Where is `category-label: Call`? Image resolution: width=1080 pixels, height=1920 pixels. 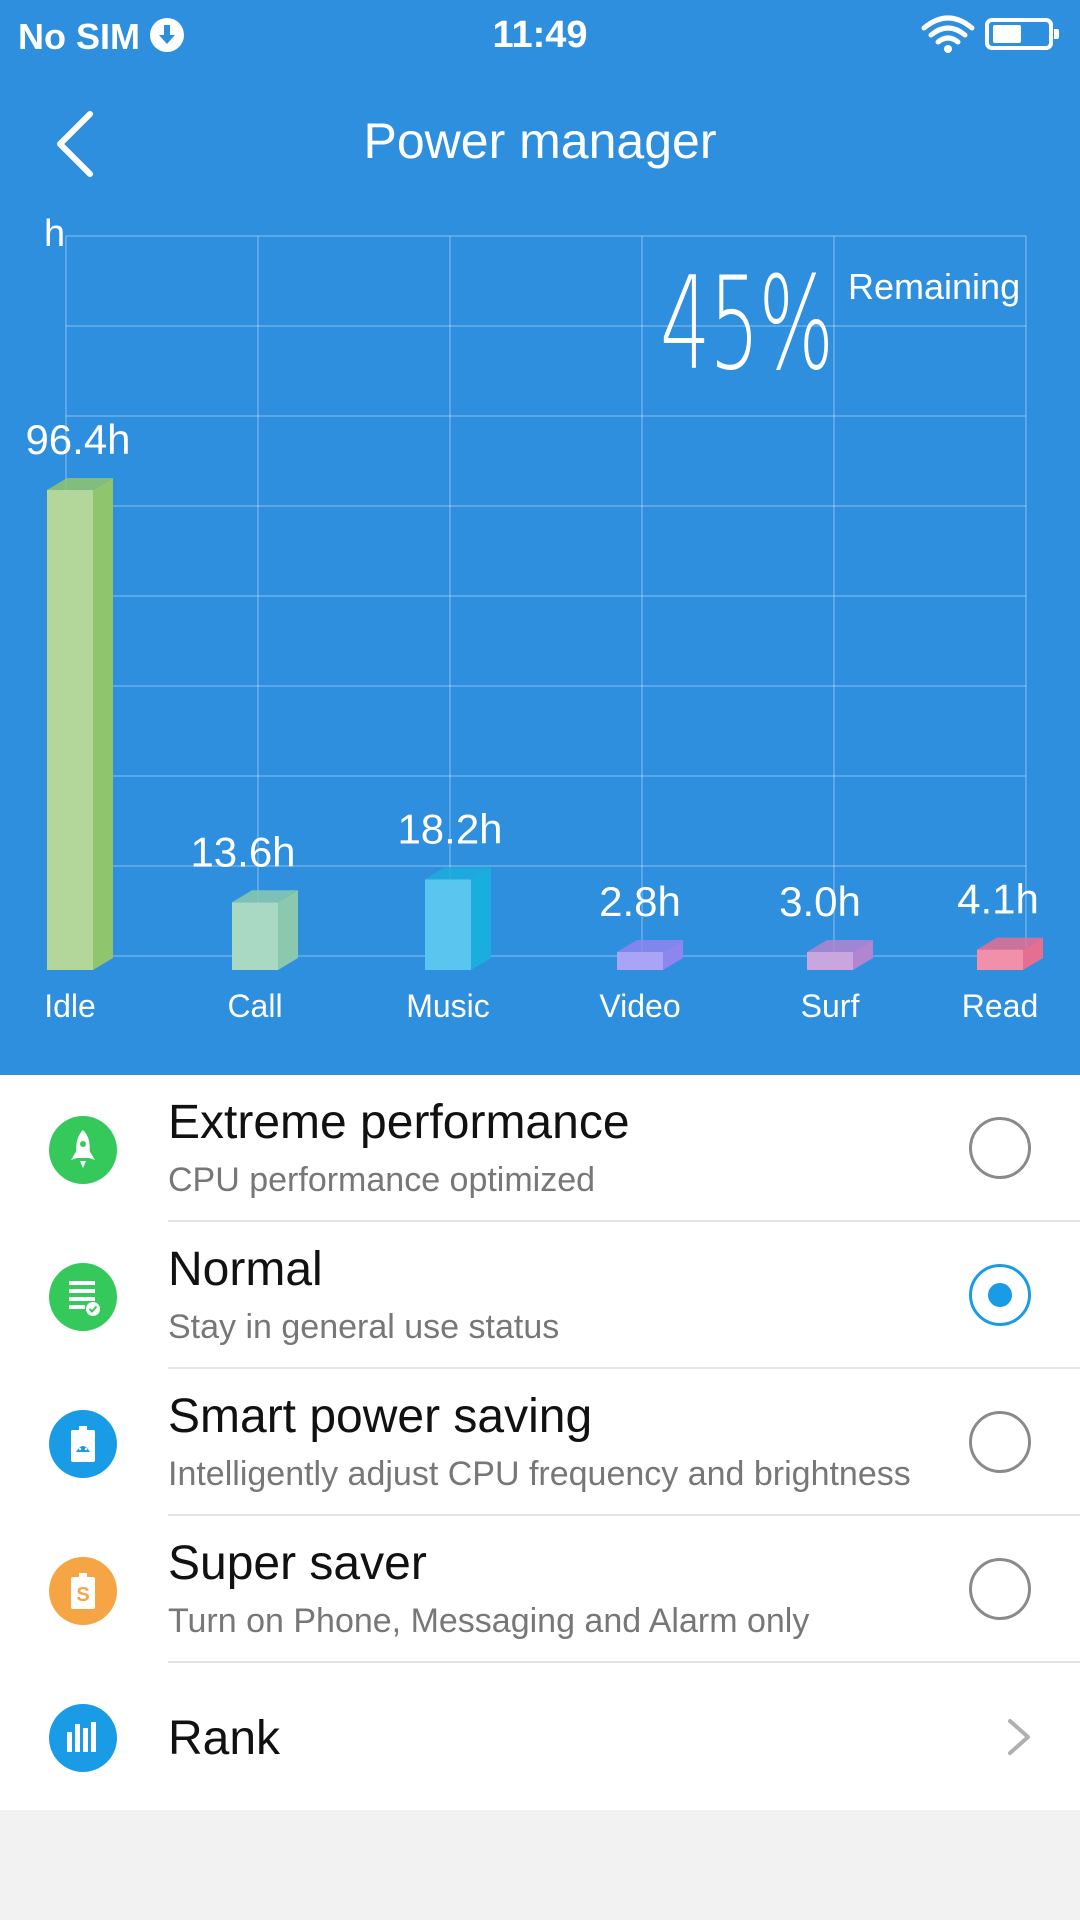 category-label: Call is located at coordinates (254, 1006).